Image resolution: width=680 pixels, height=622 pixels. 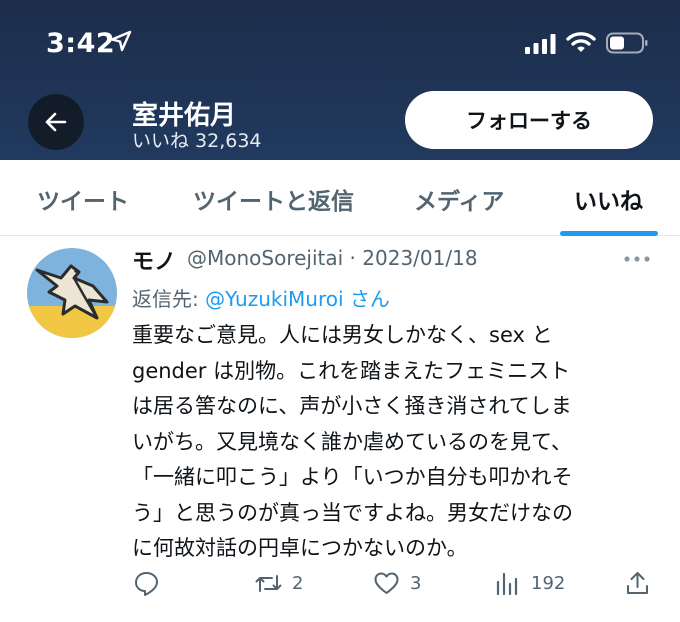 I want to click on views-button: 192, so click(x=529, y=583).